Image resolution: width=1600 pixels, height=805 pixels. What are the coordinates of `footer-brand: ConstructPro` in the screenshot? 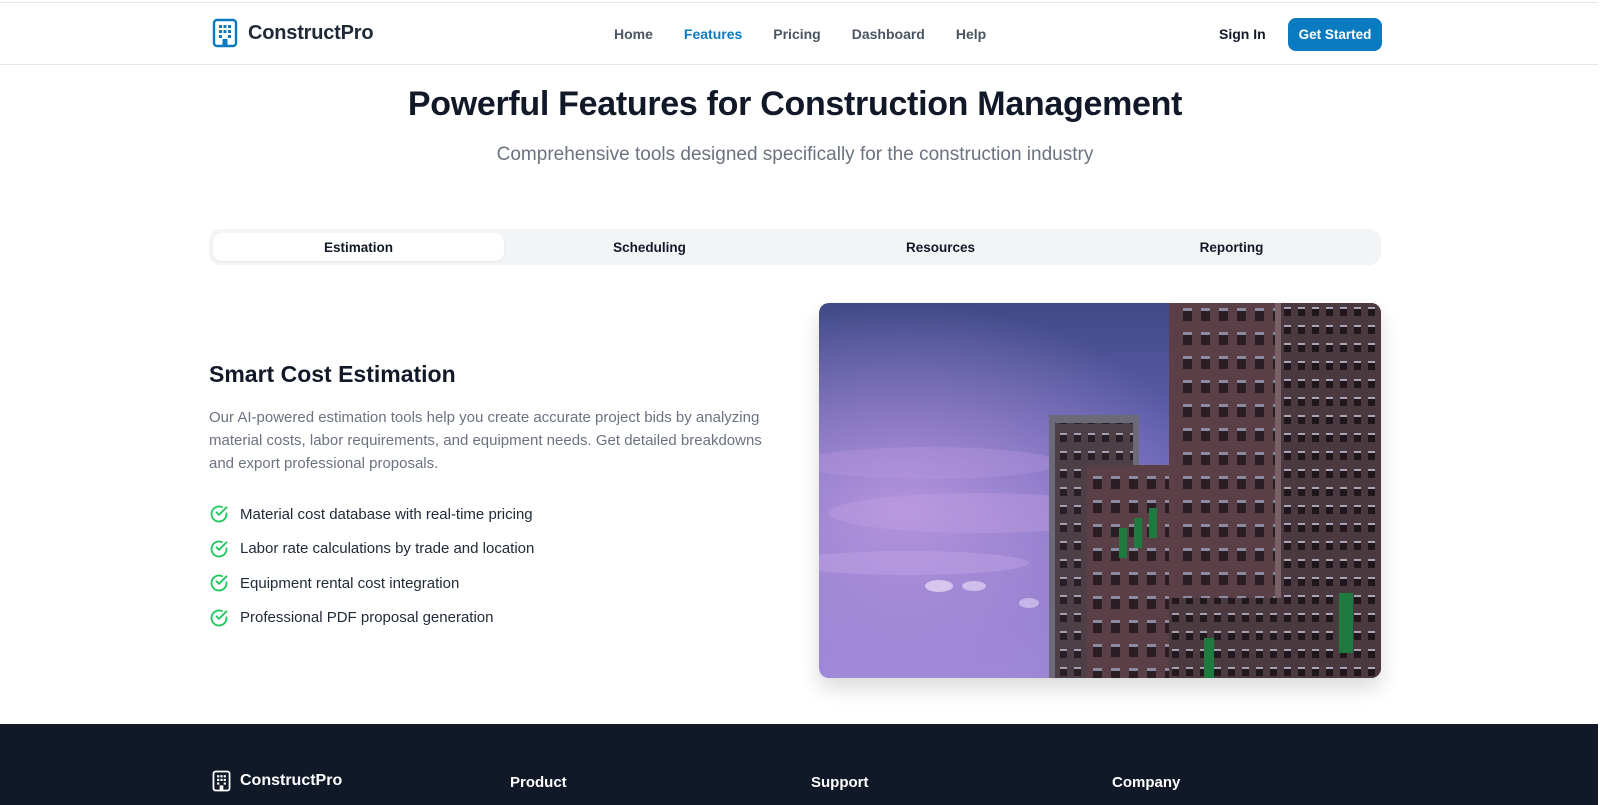 It's located at (277, 781).